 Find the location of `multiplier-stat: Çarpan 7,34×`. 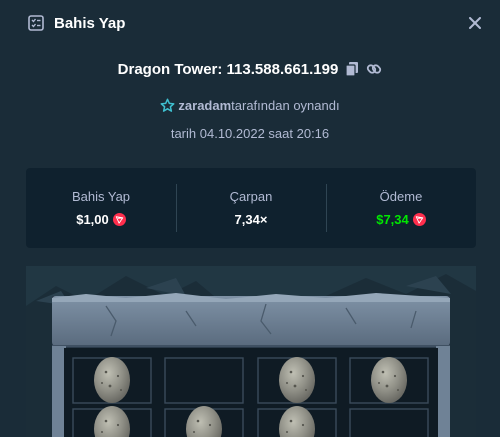

multiplier-stat: Çarpan 7,34× is located at coordinates (251, 208).